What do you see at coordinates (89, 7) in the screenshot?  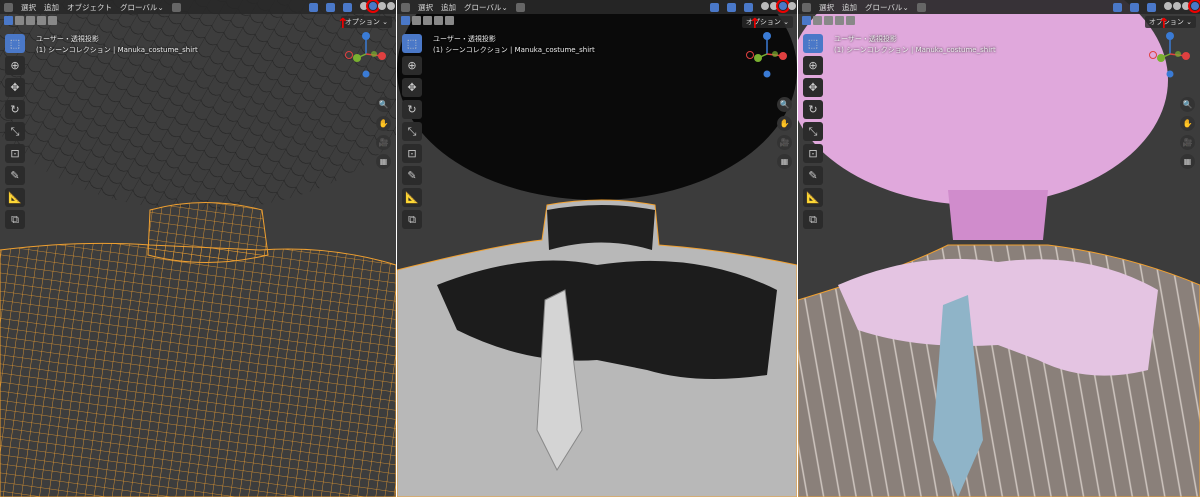 I see `menu-object: オブジェクト` at bounding box center [89, 7].